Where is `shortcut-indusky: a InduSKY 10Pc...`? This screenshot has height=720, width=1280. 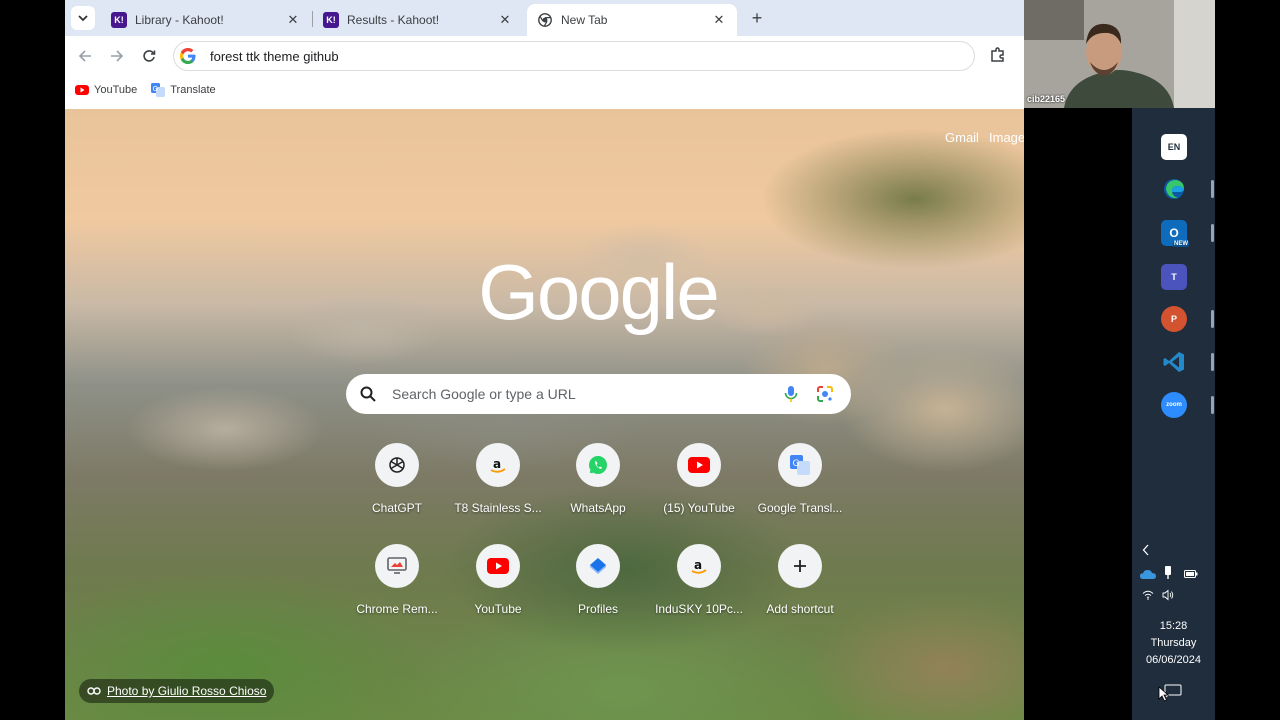 shortcut-indusky: a InduSKY 10Pc... is located at coordinates (699, 584).